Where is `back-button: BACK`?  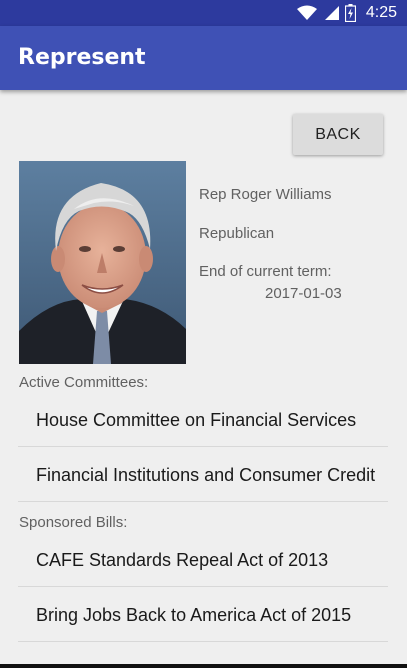 back-button: BACK is located at coordinates (338, 134).